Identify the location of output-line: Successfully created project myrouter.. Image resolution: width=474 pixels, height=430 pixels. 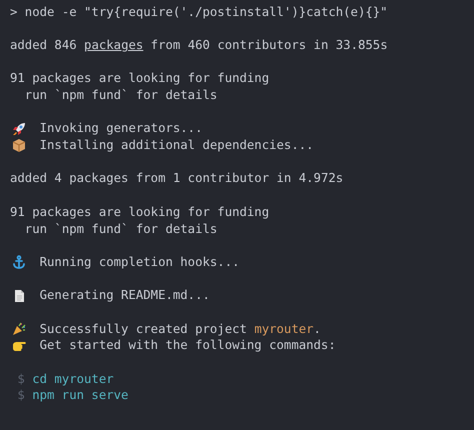
(180, 329).